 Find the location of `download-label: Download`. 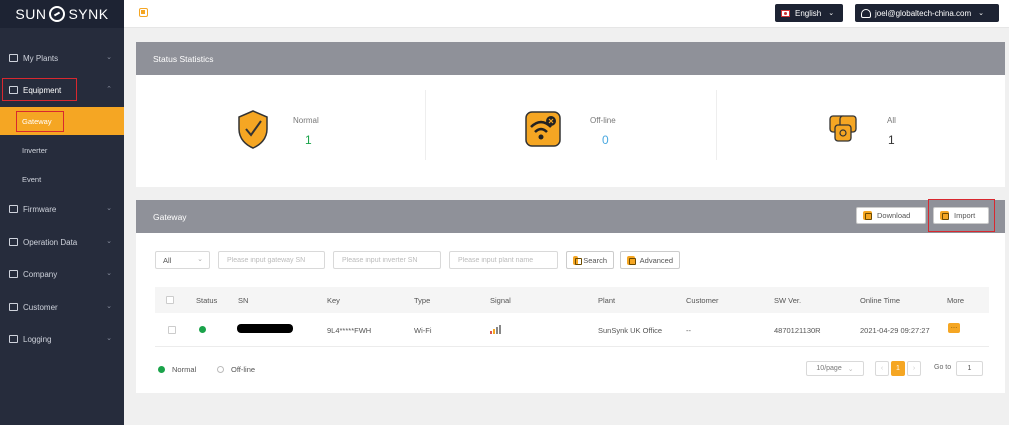

download-label: Download is located at coordinates (894, 215).